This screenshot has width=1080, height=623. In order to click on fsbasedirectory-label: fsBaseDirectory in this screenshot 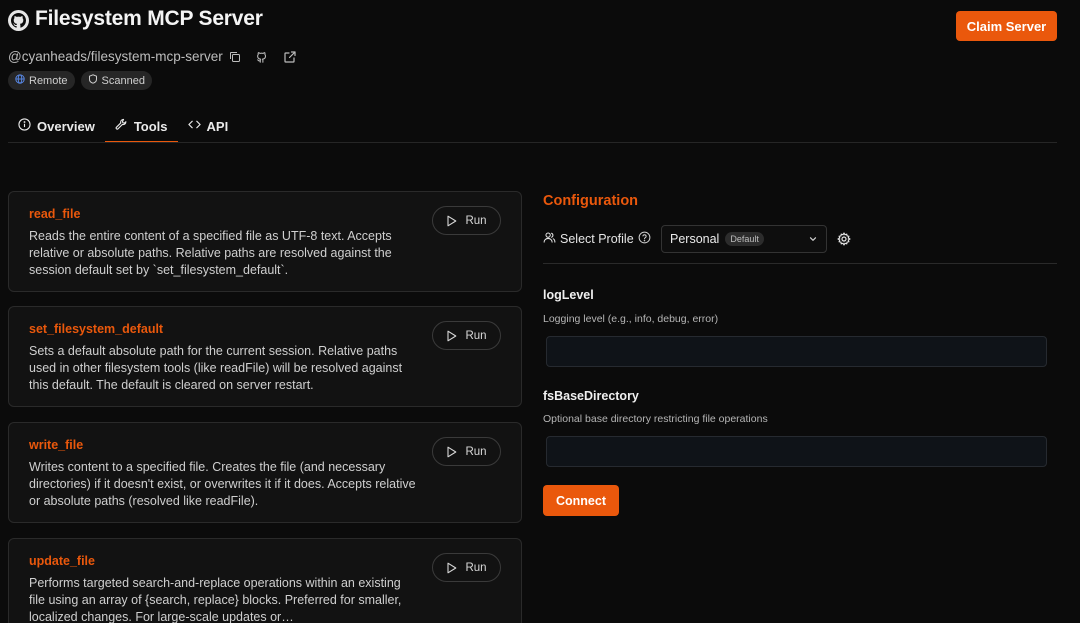, I will do `click(591, 396)`.